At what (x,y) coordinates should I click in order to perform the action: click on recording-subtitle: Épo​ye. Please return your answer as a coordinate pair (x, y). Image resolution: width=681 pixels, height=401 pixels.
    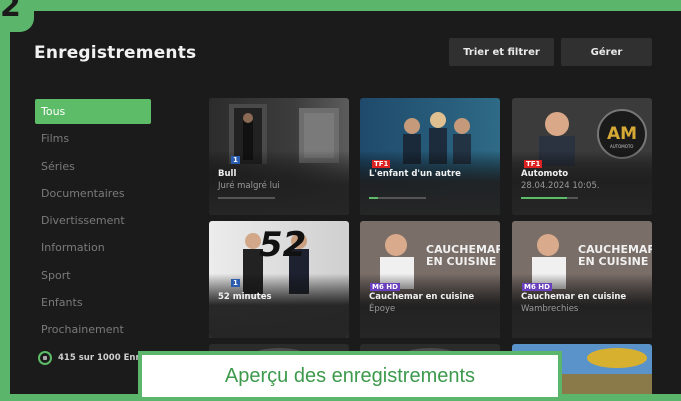
    Looking at the image, I should click on (382, 309).